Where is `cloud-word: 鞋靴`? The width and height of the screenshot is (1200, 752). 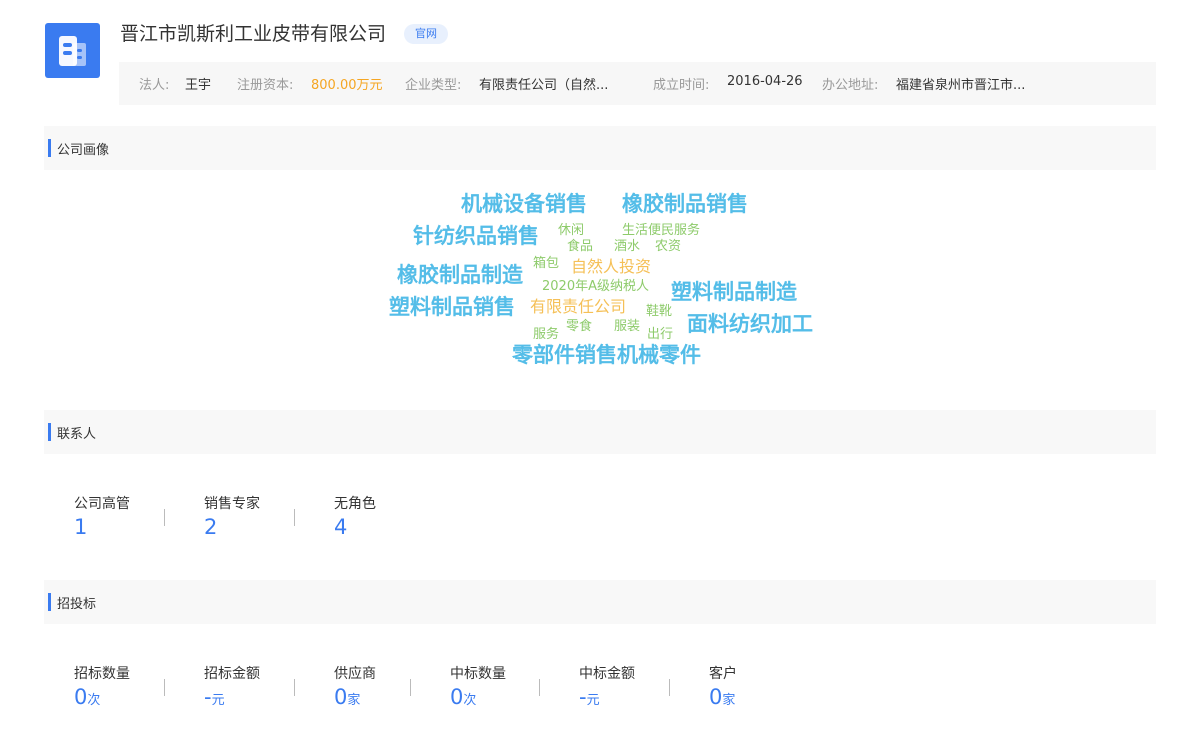 cloud-word: 鞋靴 is located at coordinates (659, 311).